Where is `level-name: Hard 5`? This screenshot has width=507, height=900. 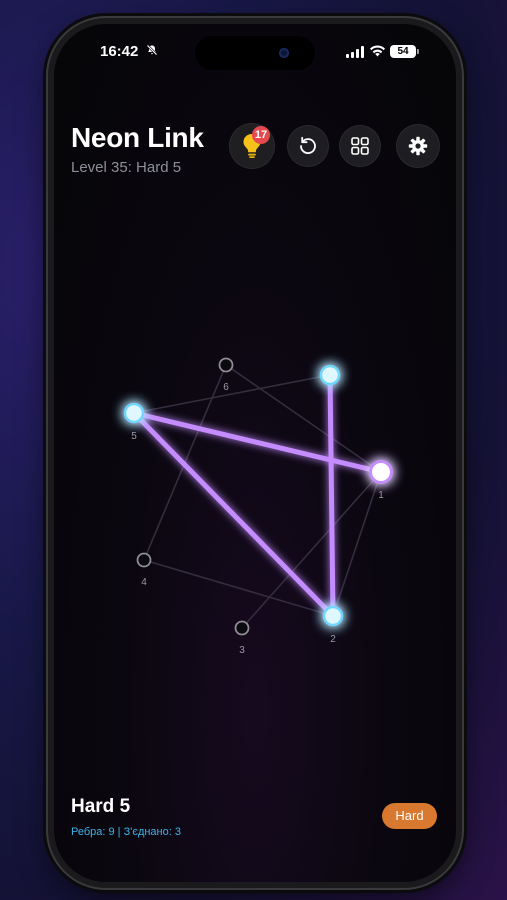
level-name: Hard 5 is located at coordinates (101, 806).